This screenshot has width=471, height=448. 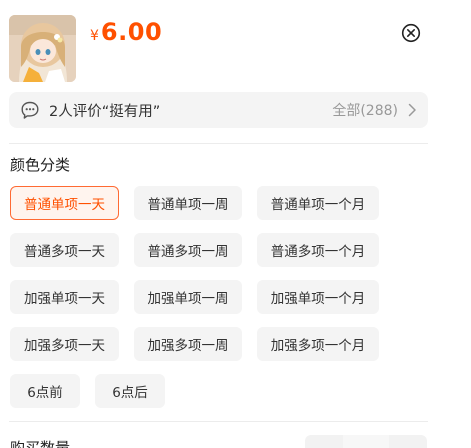 What do you see at coordinates (318, 344) in the screenshot?
I see `spec-option: 加强多项一个月` at bounding box center [318, 344].